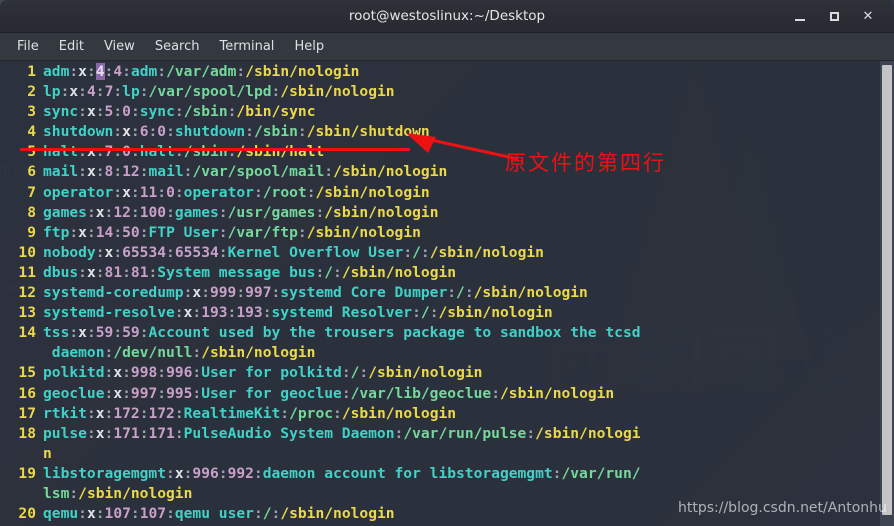  Describe the element at coordinates (27, 514) in the screenshot. I see `line-number: 20` at that location.